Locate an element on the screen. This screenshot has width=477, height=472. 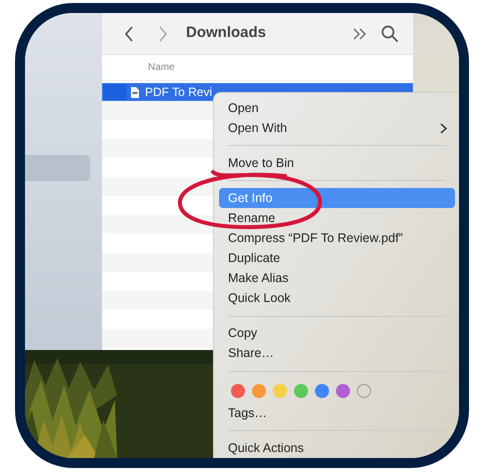
menu-item: Duplicate is located at coordinates (337, 258).